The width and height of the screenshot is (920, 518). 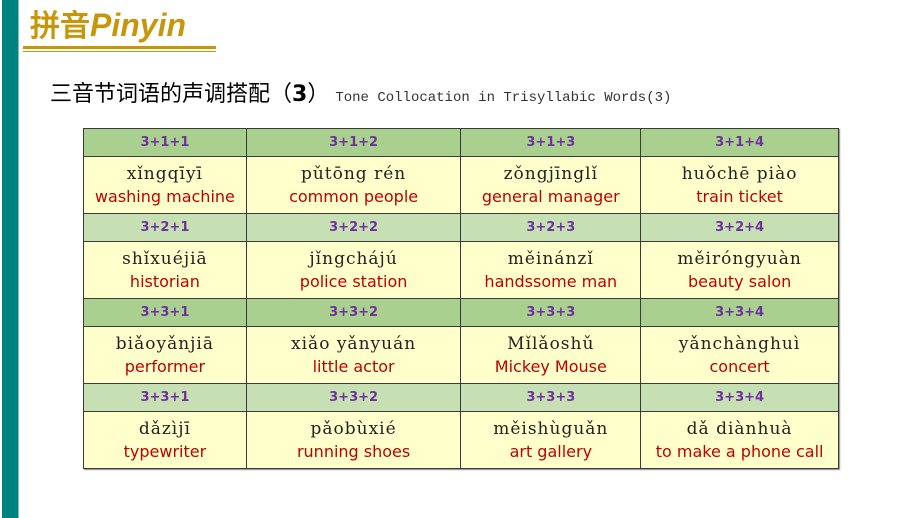 I want to click on pinyin-text: yǎnchànghuì, so click(x=739, y=344).